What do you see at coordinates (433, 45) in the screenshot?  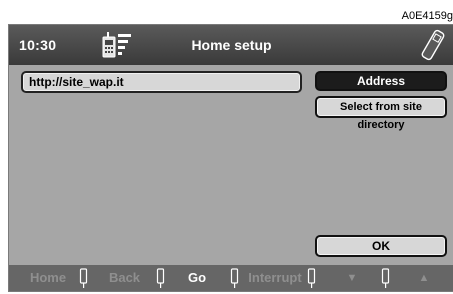 I see `handset-icon` at bounding box center [433, 45].